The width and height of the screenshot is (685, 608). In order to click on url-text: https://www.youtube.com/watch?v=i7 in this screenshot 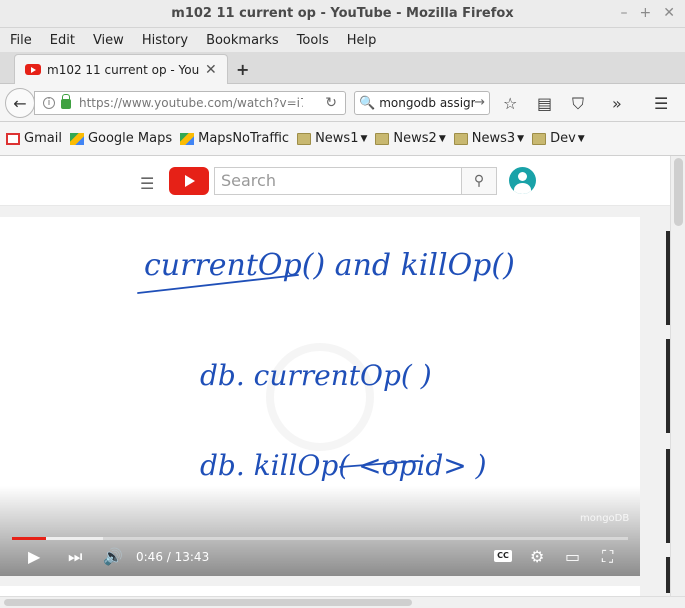, I will do `click(191, 103)`.